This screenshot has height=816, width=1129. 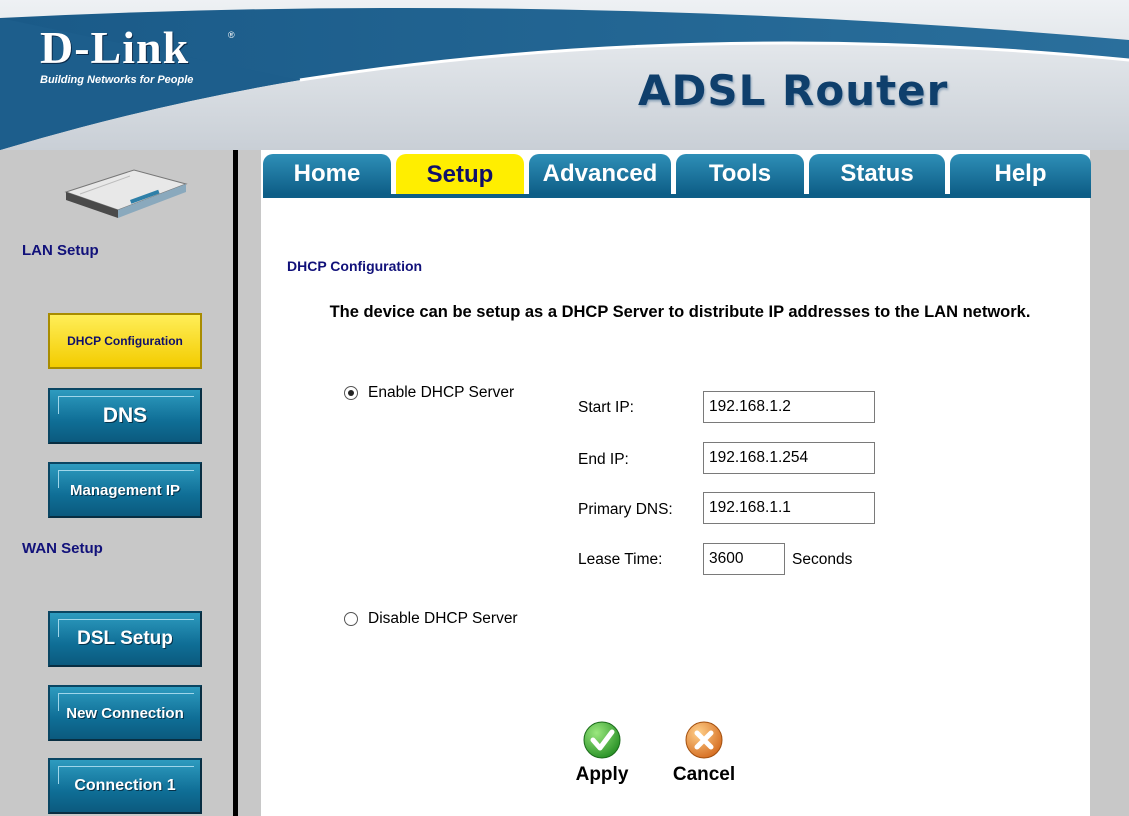 I want to click on apply-button: Apply, so click(x=602, y=753).